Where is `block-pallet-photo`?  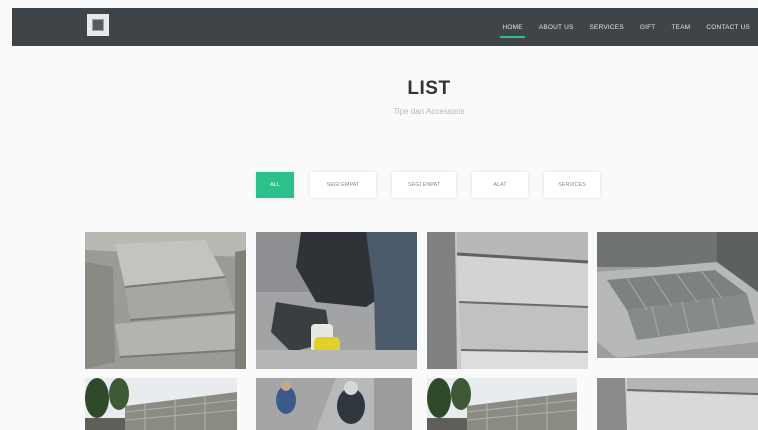 block-pallet-photo is located at coordinates (677, 295).